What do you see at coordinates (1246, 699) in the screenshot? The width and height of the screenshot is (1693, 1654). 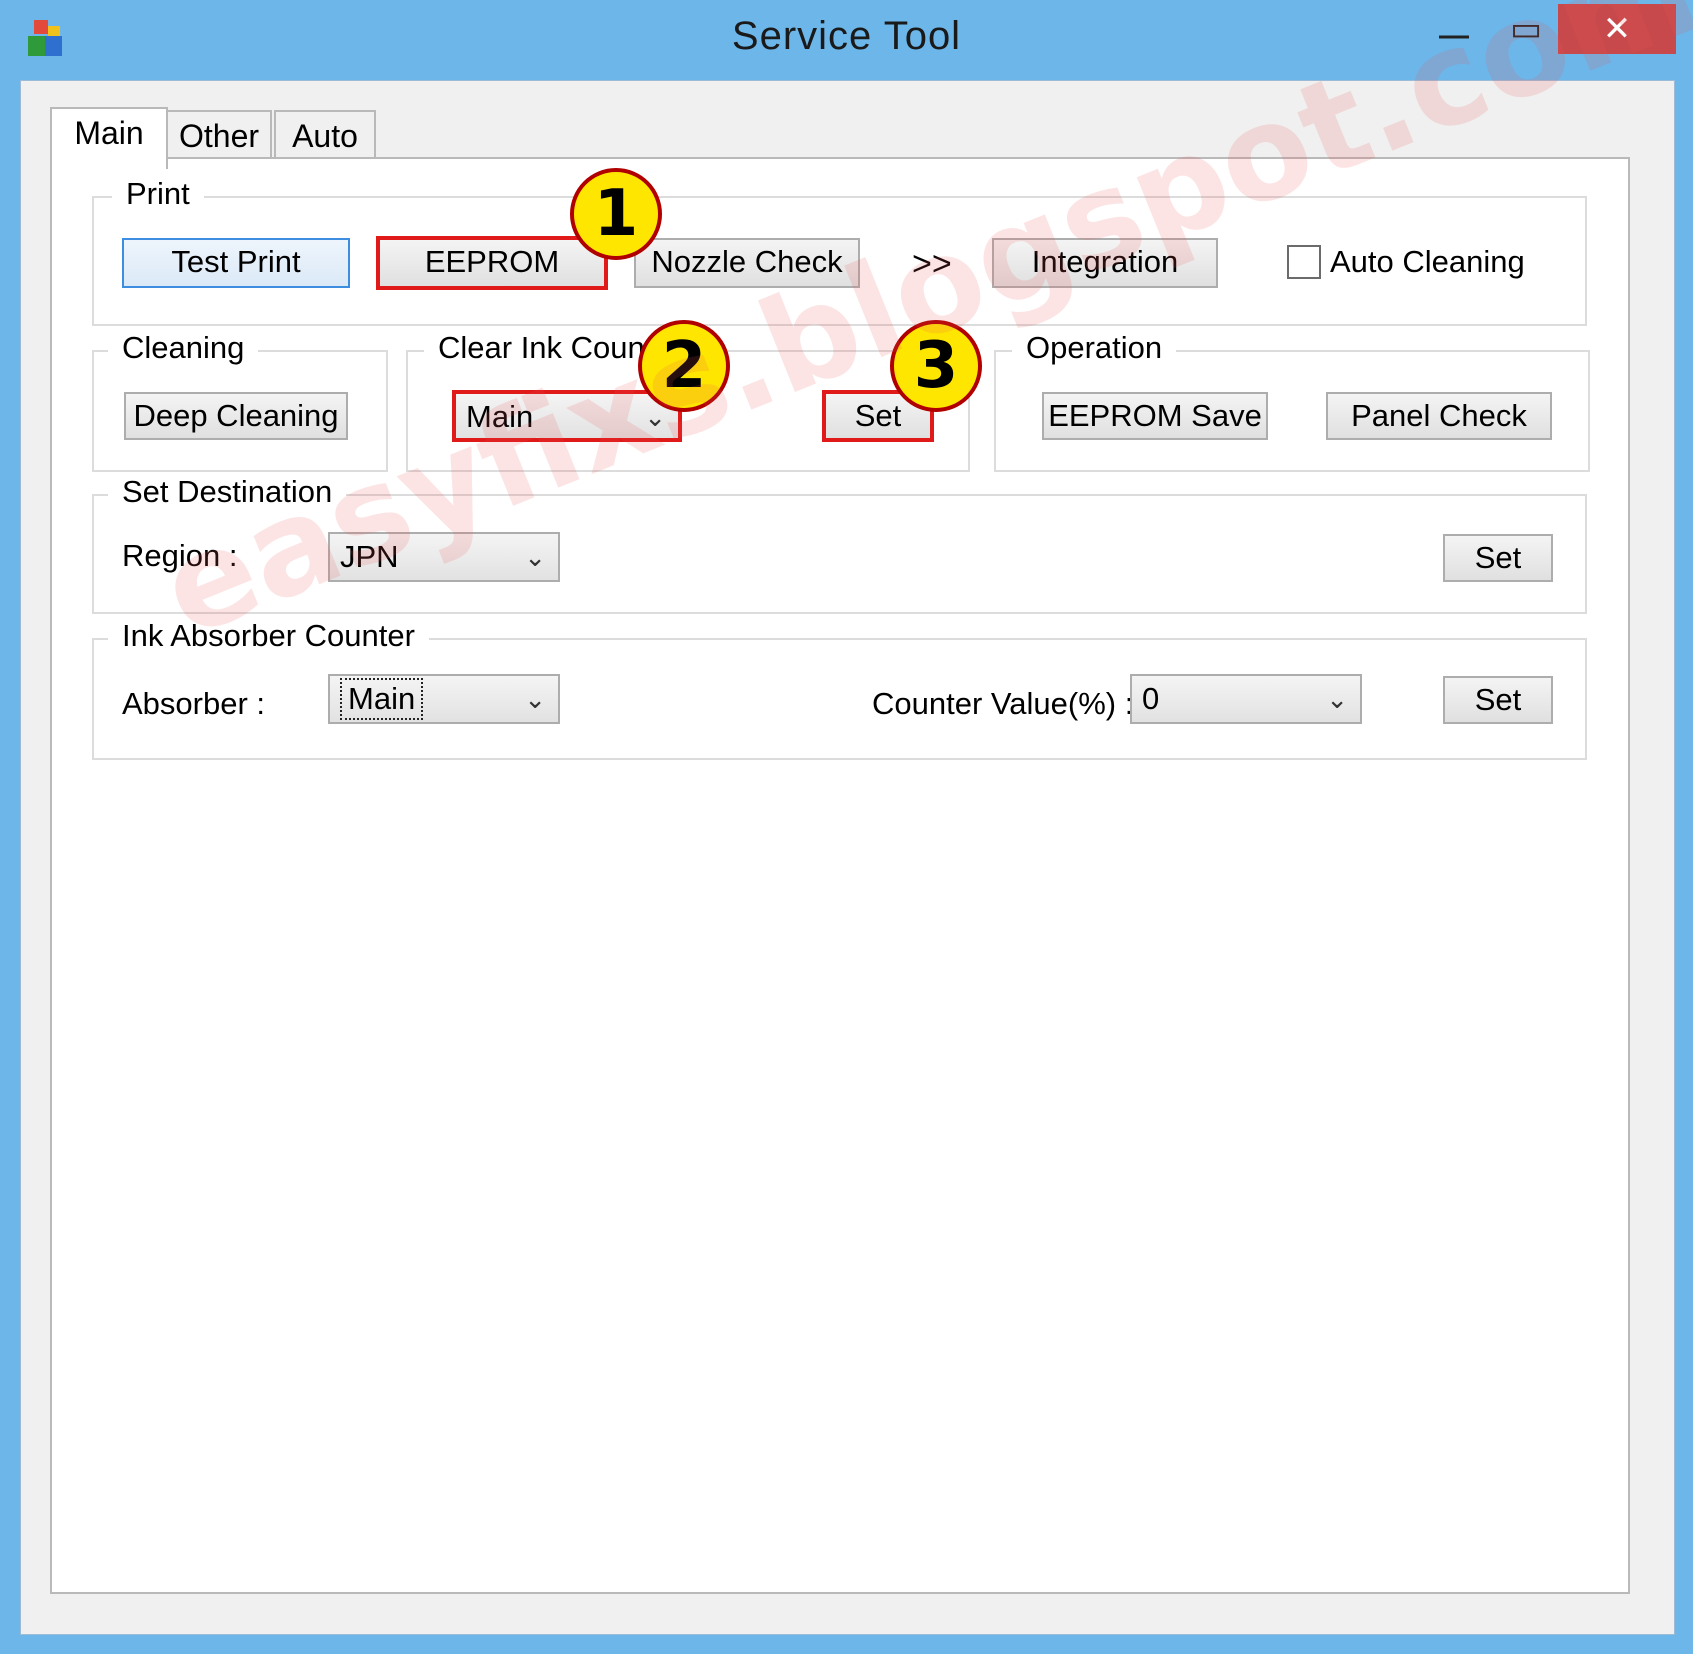 I see `counter-value-select: 0 ⌄` at bounding box center [1246, 699].